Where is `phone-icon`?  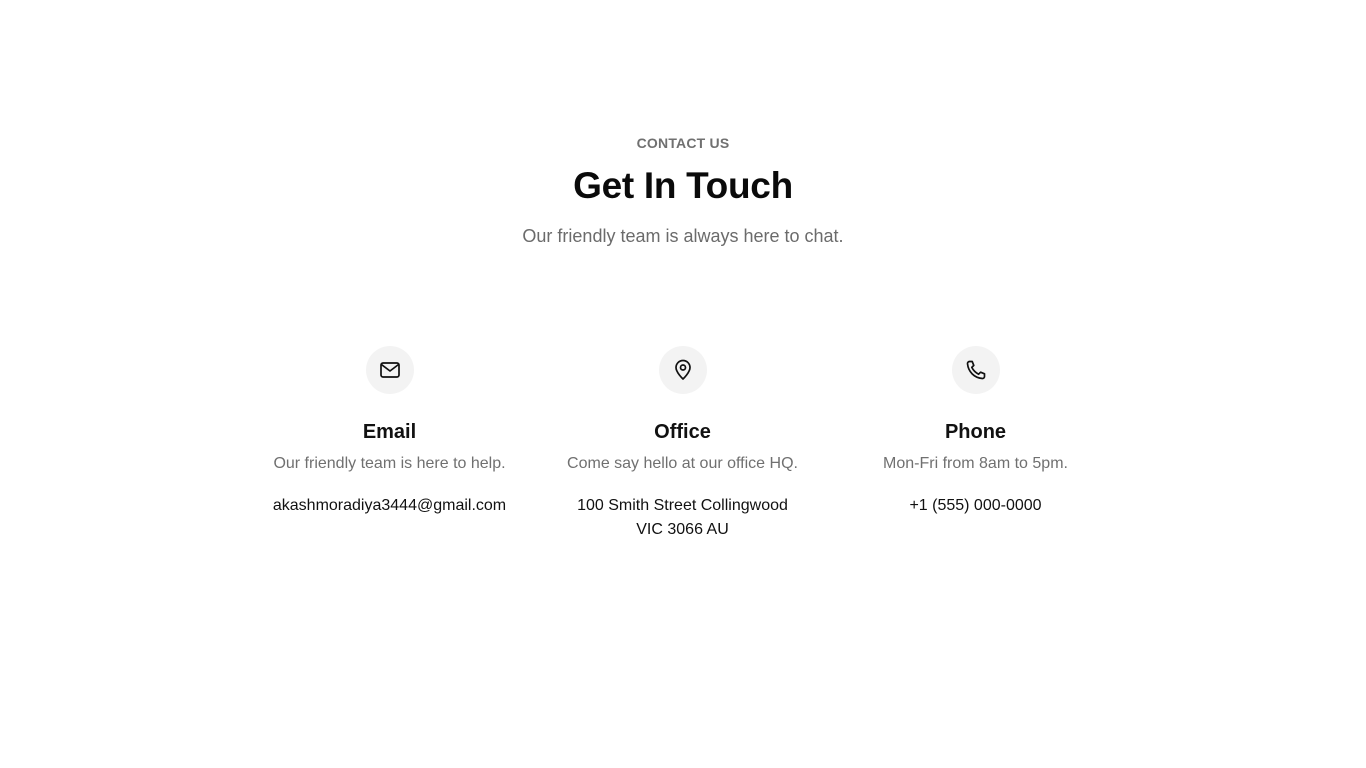
phone-icon is located at coordinates (975, 370).